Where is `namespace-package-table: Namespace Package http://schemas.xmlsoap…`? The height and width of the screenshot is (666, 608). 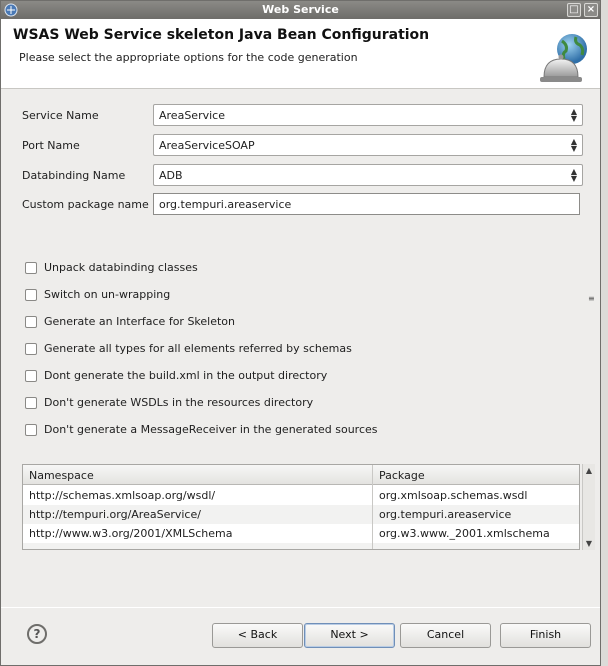
namespace-package-table: Namespace Package http://schemas.xmlsoap… is located at coordinates (301, 507).